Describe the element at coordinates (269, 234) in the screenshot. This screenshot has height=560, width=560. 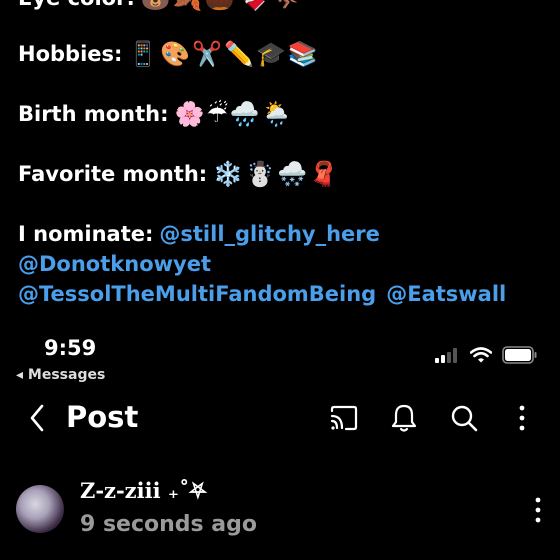
I see `mention-link: @still_glitchy_here` at that location.